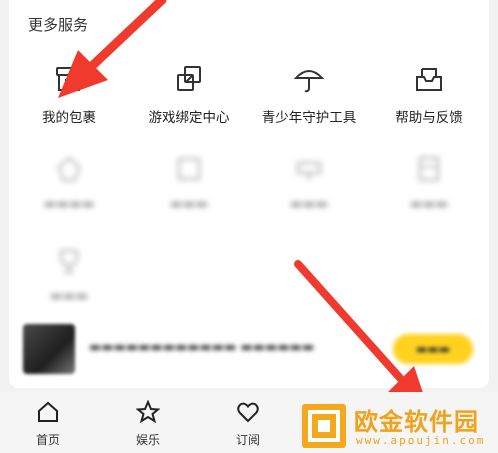 The height and width of the screenshot is (453, 498). What do you see at coordinates (189, 118) in the screenshot?
I see `service-label: 游戏绑定中心` at bounding box center [189, 118].